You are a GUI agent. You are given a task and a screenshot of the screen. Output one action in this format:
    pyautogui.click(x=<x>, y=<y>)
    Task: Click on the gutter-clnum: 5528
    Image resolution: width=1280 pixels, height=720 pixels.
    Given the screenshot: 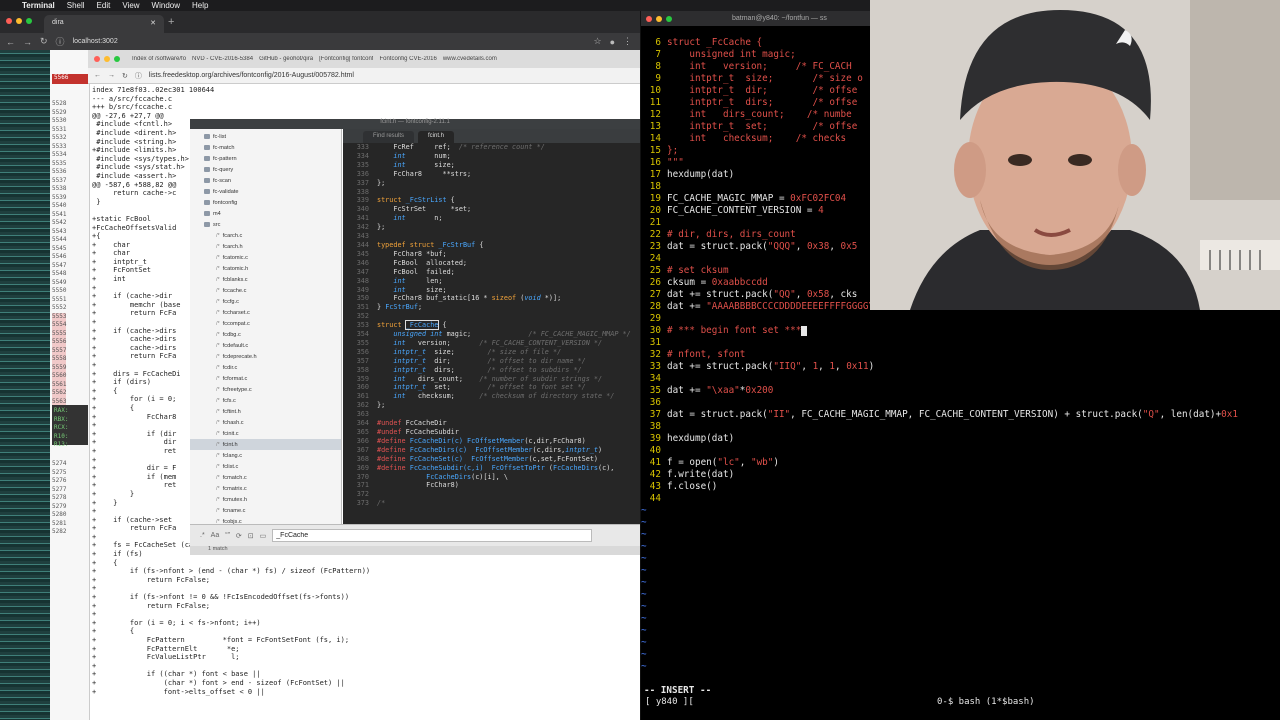 What is the action you would take?
    pyautogui.click(x=59, y=104)
    